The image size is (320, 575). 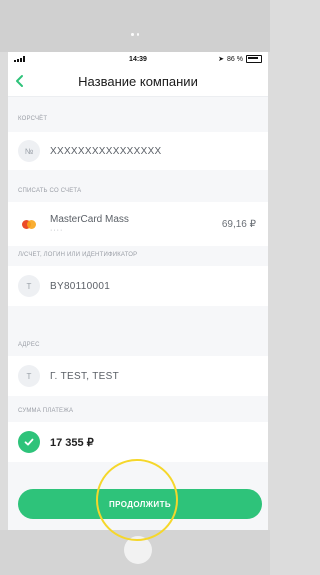 What do you see at coordinates (138, 376) in the screenshot?
I see `address-field: T Г. TEST, TEST` at bounding box center [138, 376].